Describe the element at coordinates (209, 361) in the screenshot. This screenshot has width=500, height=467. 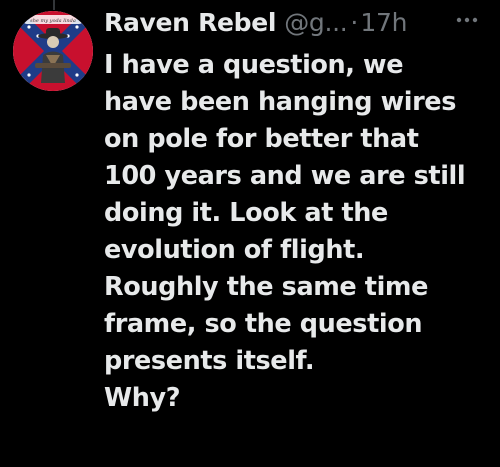
I see `tweet-text-line: presents itself.` at that location.